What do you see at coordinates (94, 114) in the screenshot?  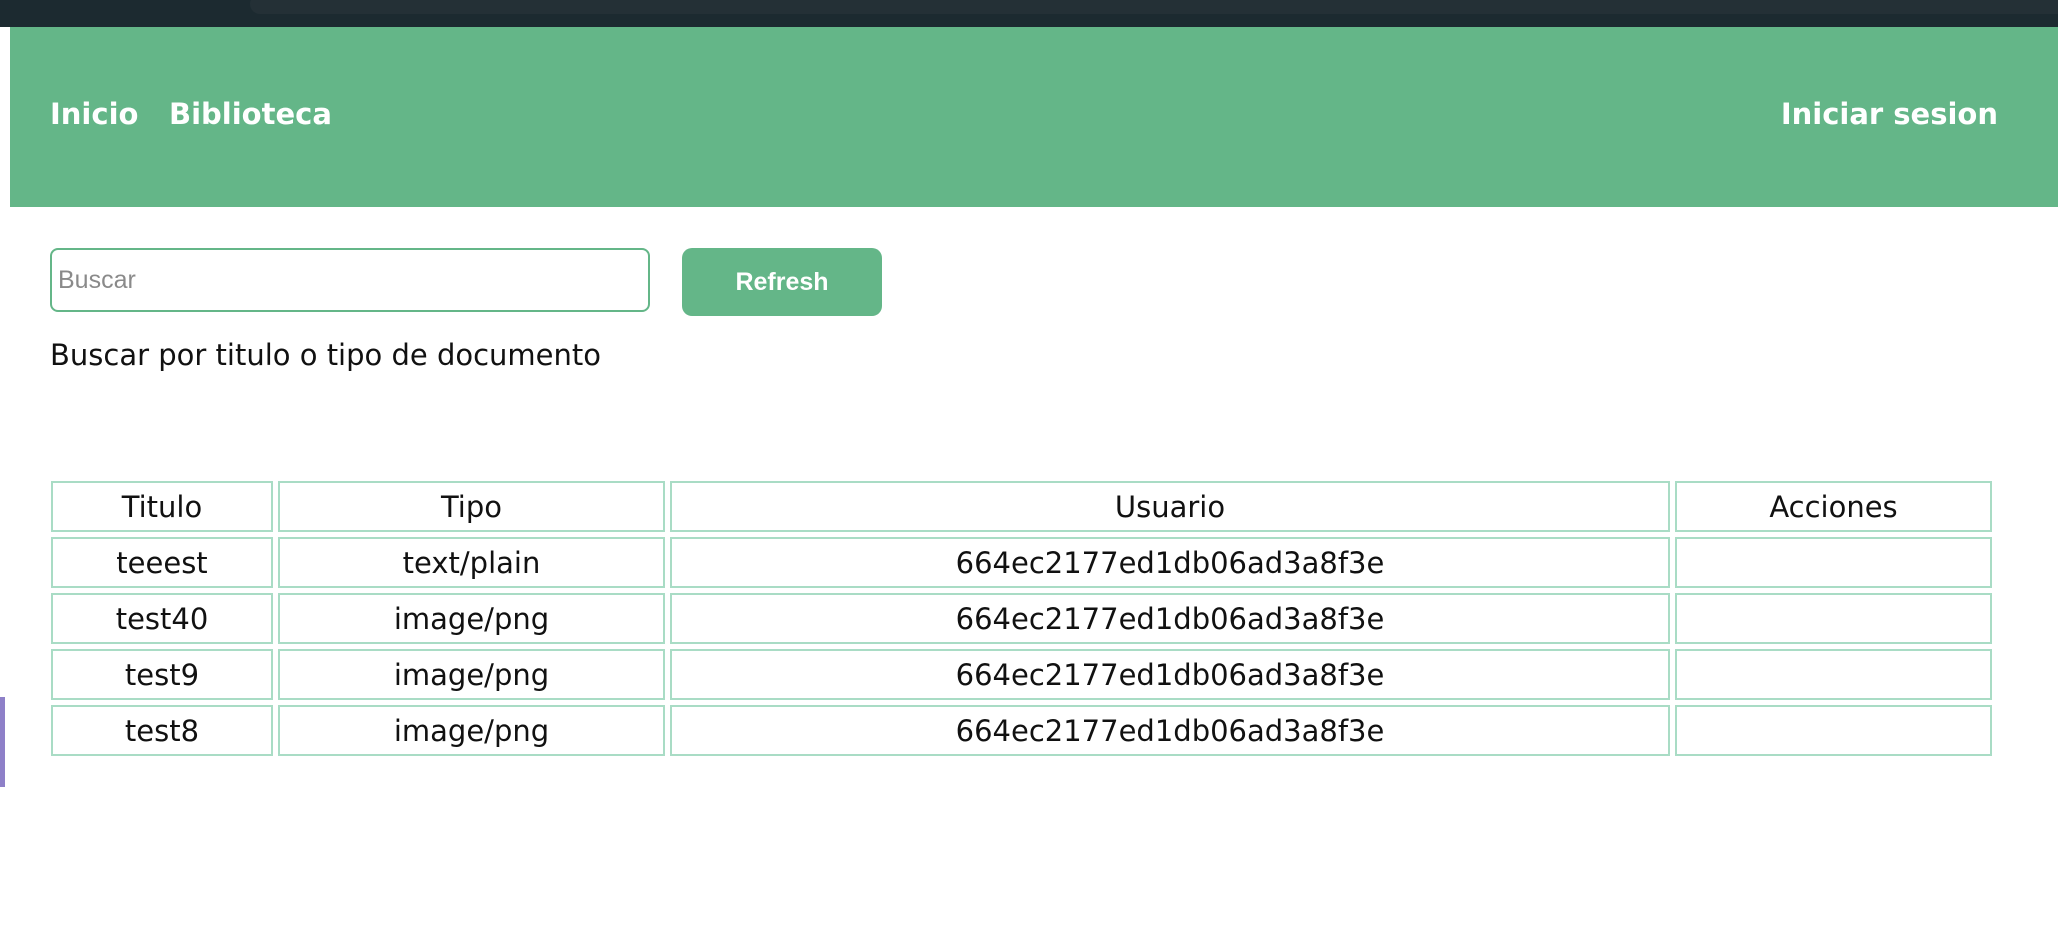 I see `nav-link-home: Inicio` at bounding box center [94, 114].